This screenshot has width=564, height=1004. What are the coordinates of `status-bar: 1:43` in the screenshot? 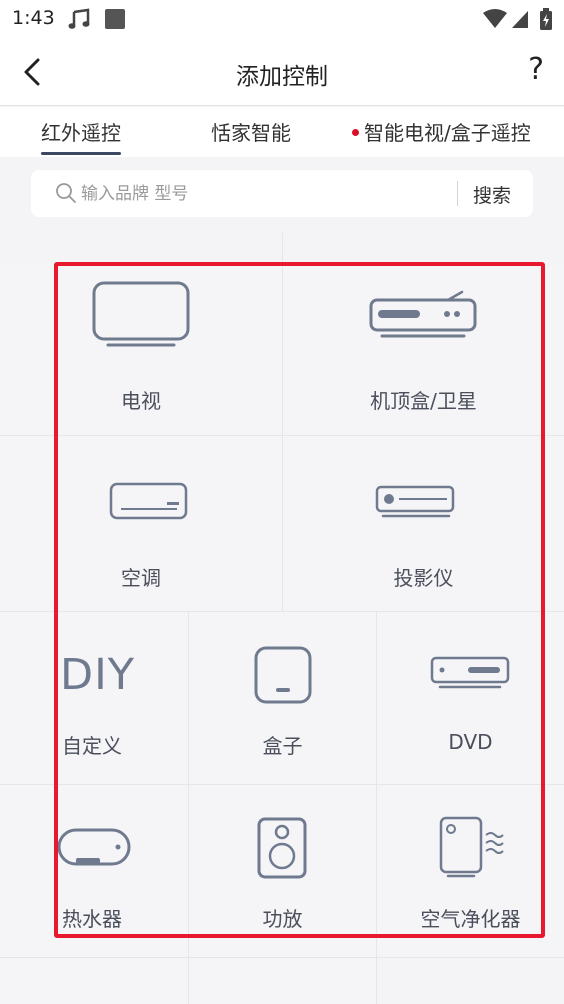 It's located at (282, 19).